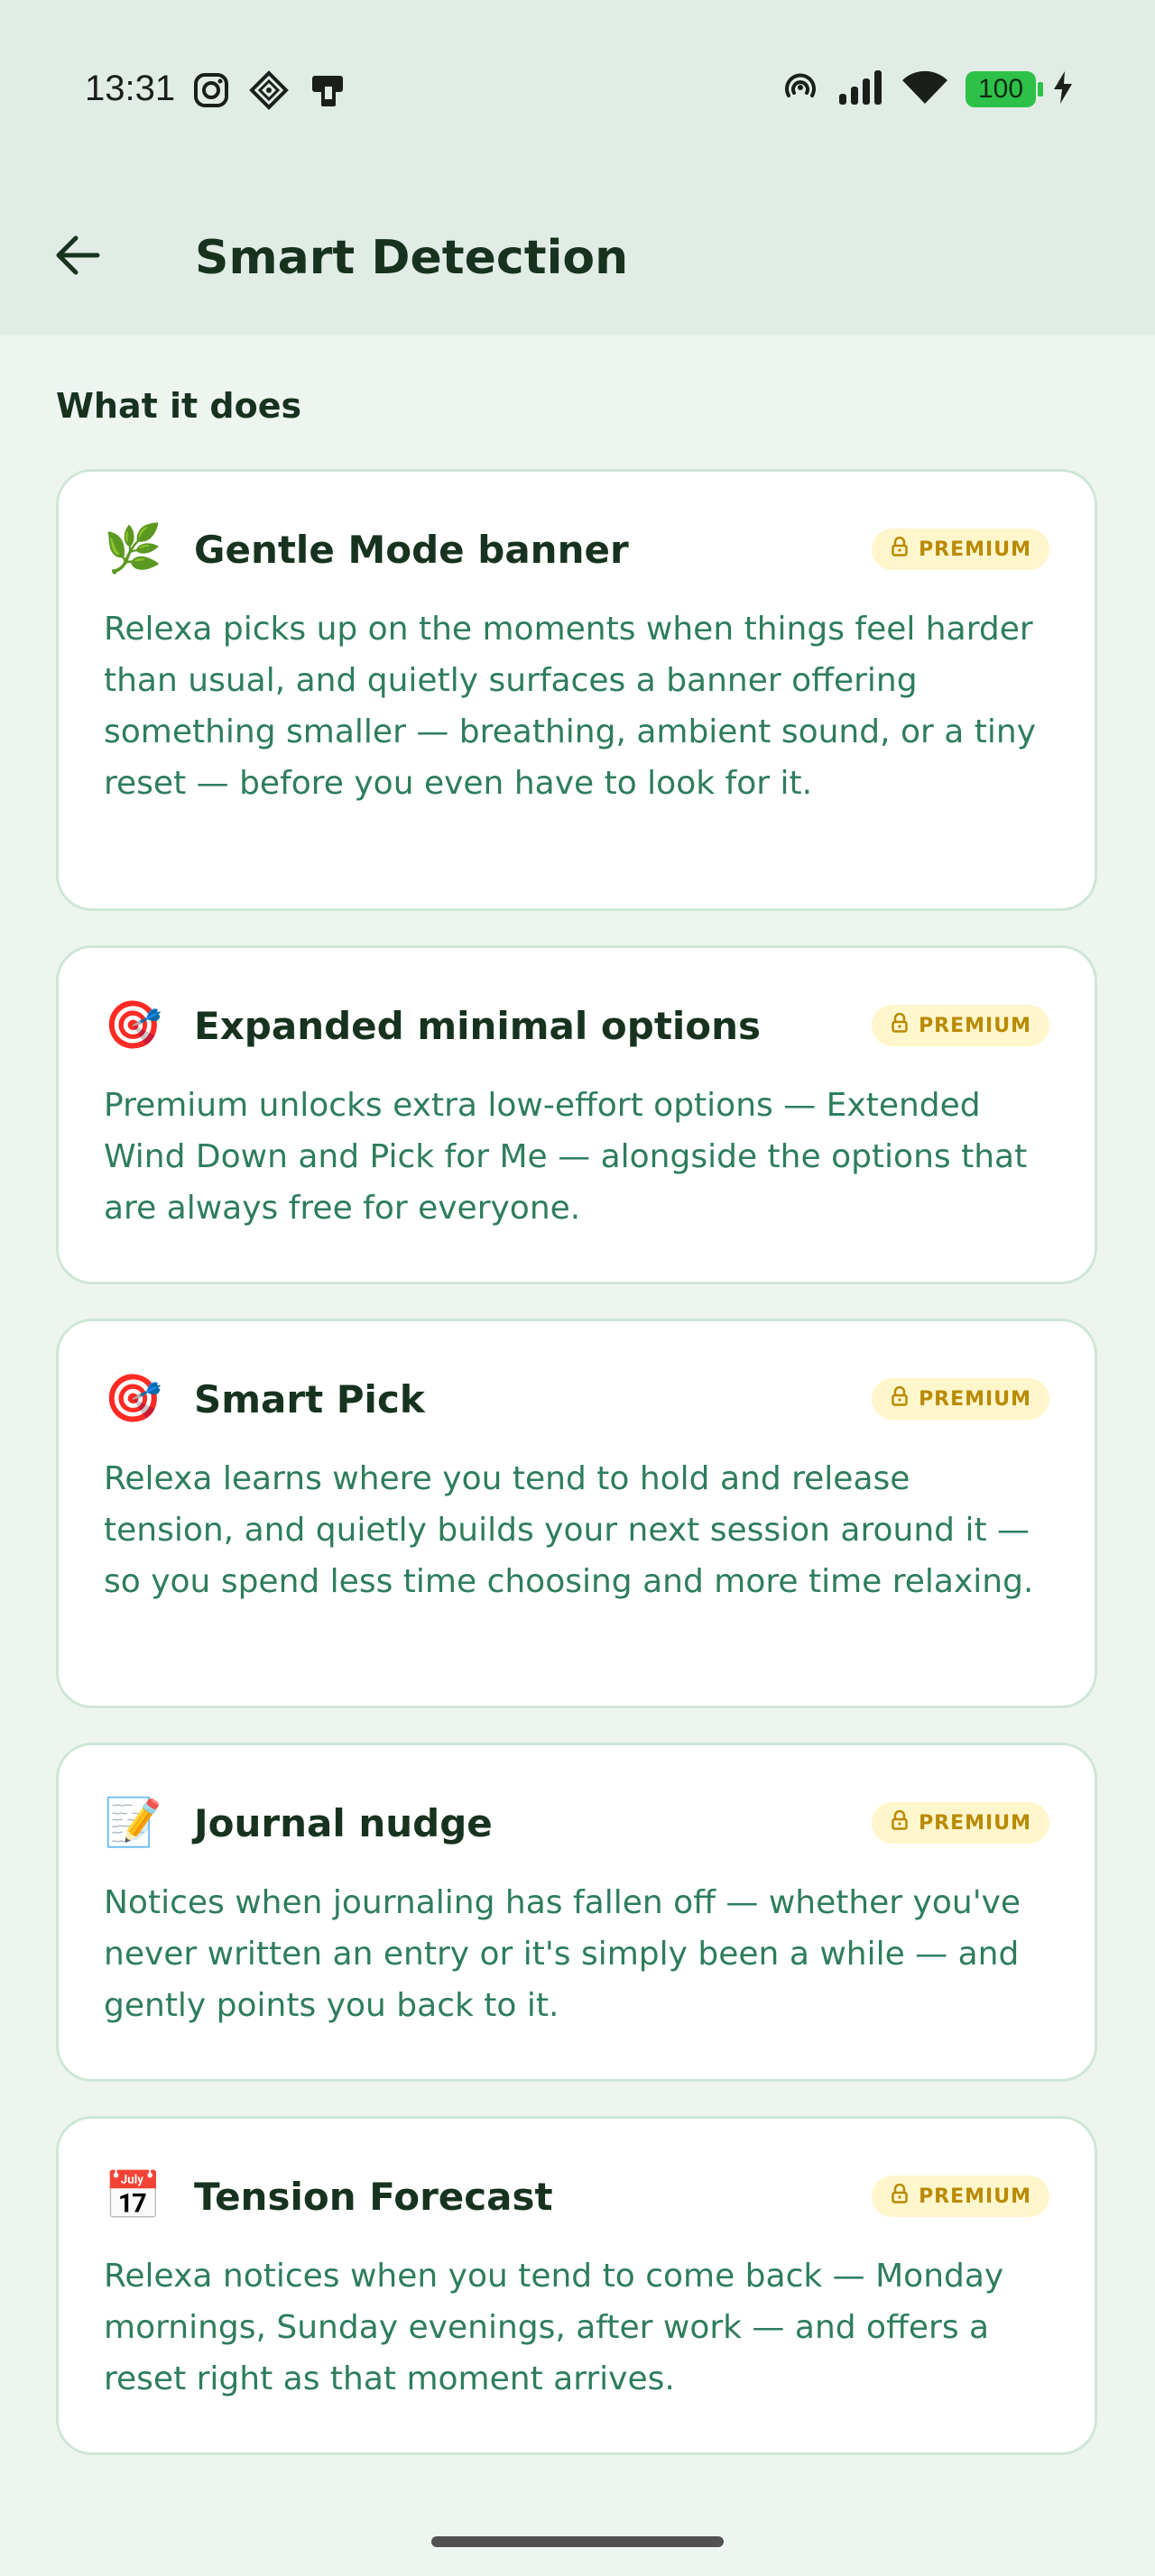 This screenshot has height=2576, width=1155. I want to click on diamond-app-icon, so click(269, 92).